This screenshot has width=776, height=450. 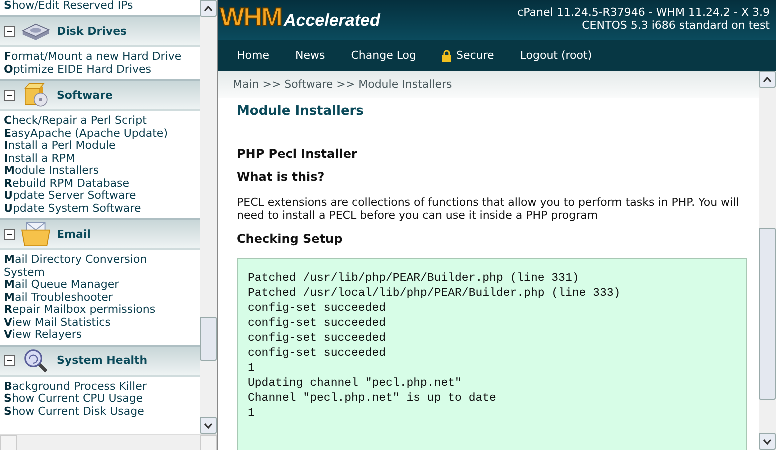 I want to click on sidebar-link: View Mail Statistics, so click(x=94, y=322).